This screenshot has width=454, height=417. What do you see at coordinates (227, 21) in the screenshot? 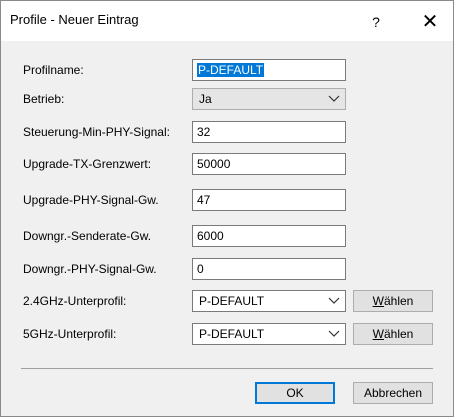
I see `title-bar: Profile - Neuer Eintrag ? ✕` at bounding box center [227, 21].